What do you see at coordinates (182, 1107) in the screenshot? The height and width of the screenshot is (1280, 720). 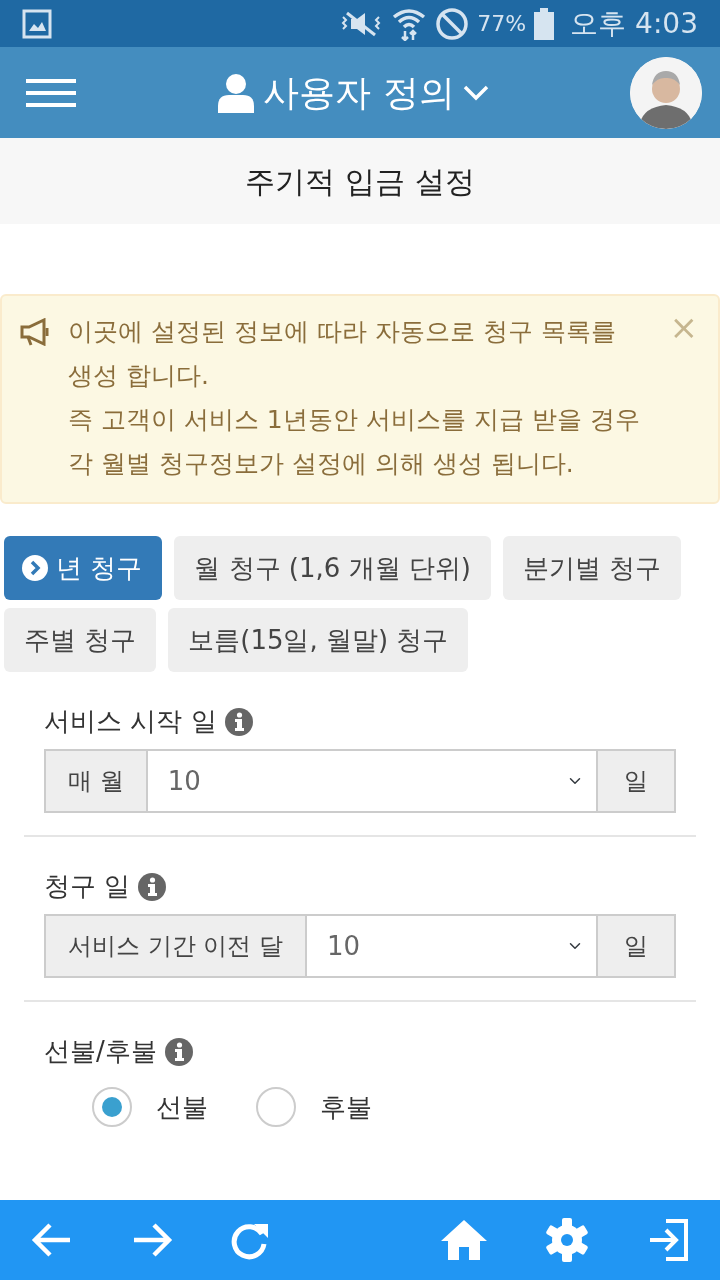 I see `radio-label: 선불` at bounding box center [182, 1107].